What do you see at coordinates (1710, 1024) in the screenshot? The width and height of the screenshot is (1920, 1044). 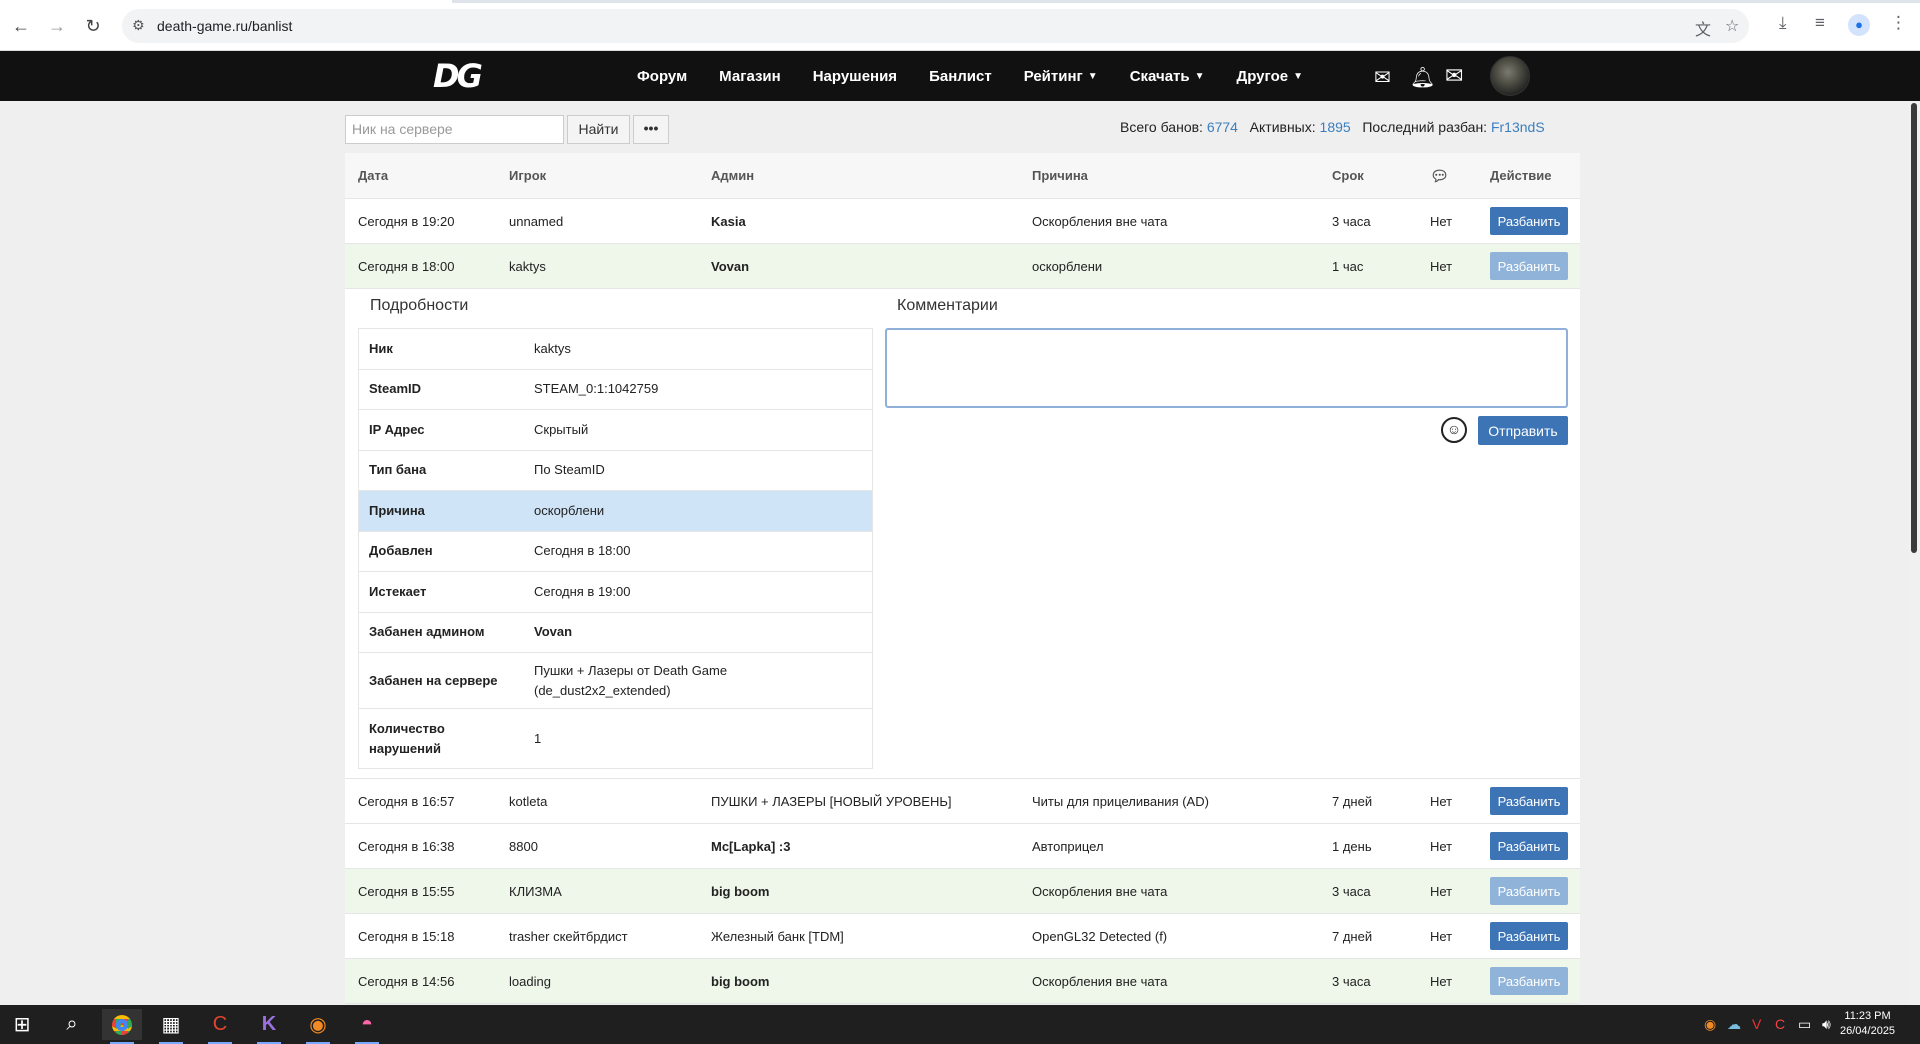 I see `tray-app-icon: ◉` at bounding box center [1710, 1024].